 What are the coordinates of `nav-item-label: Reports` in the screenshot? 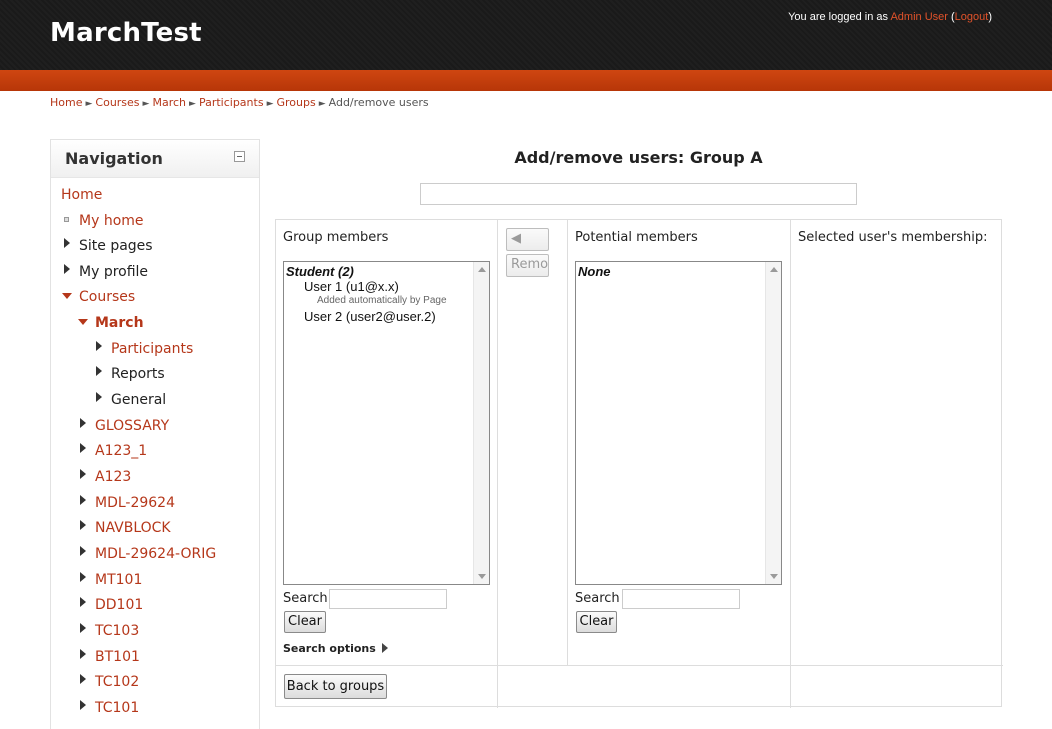 It's located at (138, 374).